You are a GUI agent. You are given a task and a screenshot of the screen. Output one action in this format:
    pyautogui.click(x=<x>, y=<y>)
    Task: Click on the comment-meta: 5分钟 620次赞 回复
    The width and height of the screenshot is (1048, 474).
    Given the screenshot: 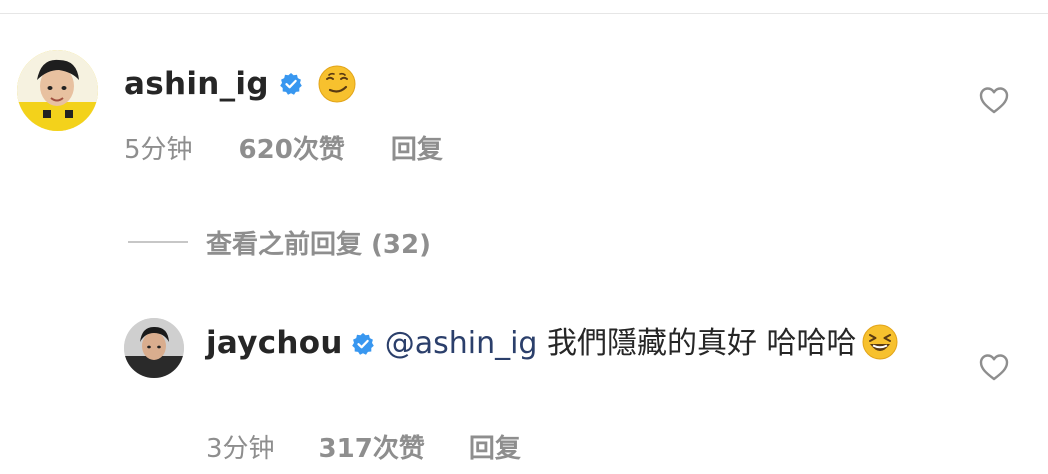 What is the action you would take?
    pyautogui.click(x=283, y=147)
    